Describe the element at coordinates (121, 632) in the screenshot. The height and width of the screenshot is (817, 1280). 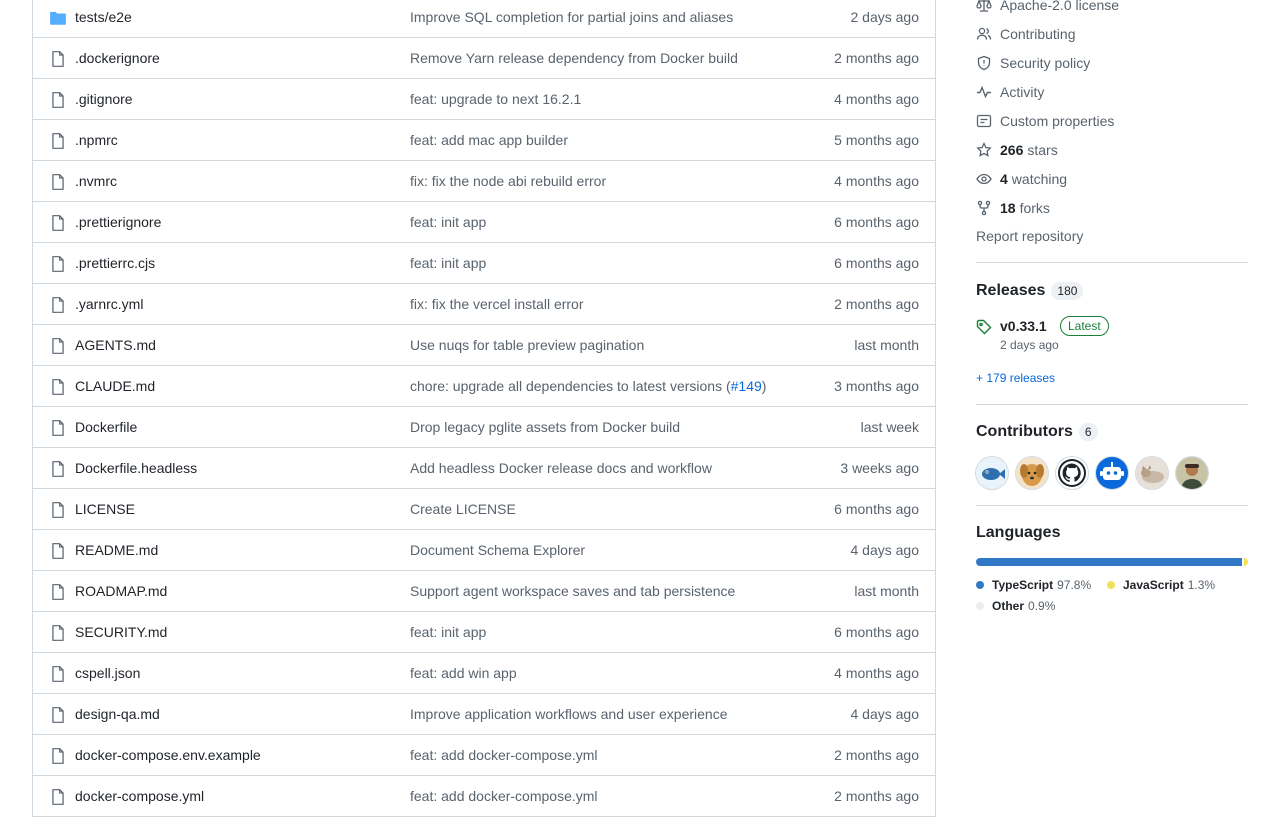
I see `file-name-link: SECURITY.md` at that location.